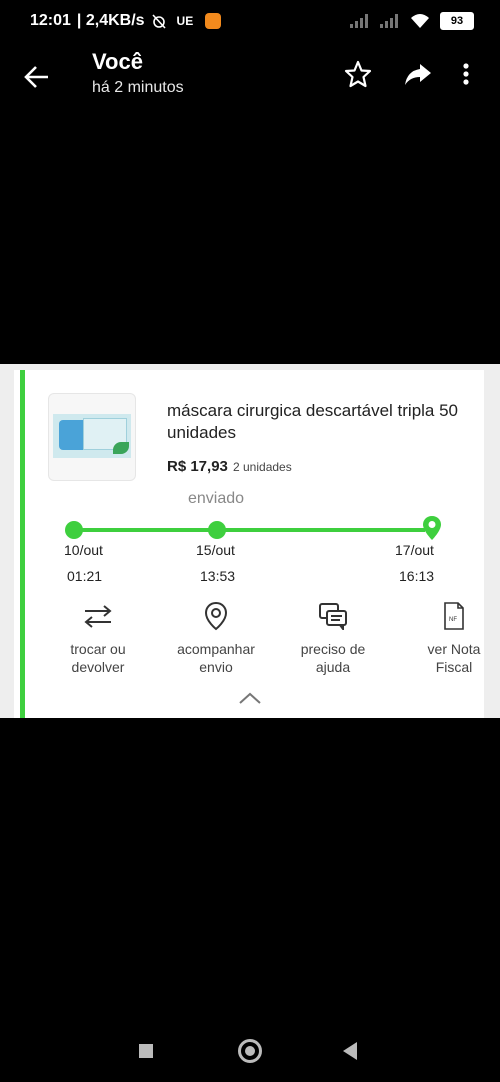  I want to click on share-icon, so click(418, 74).